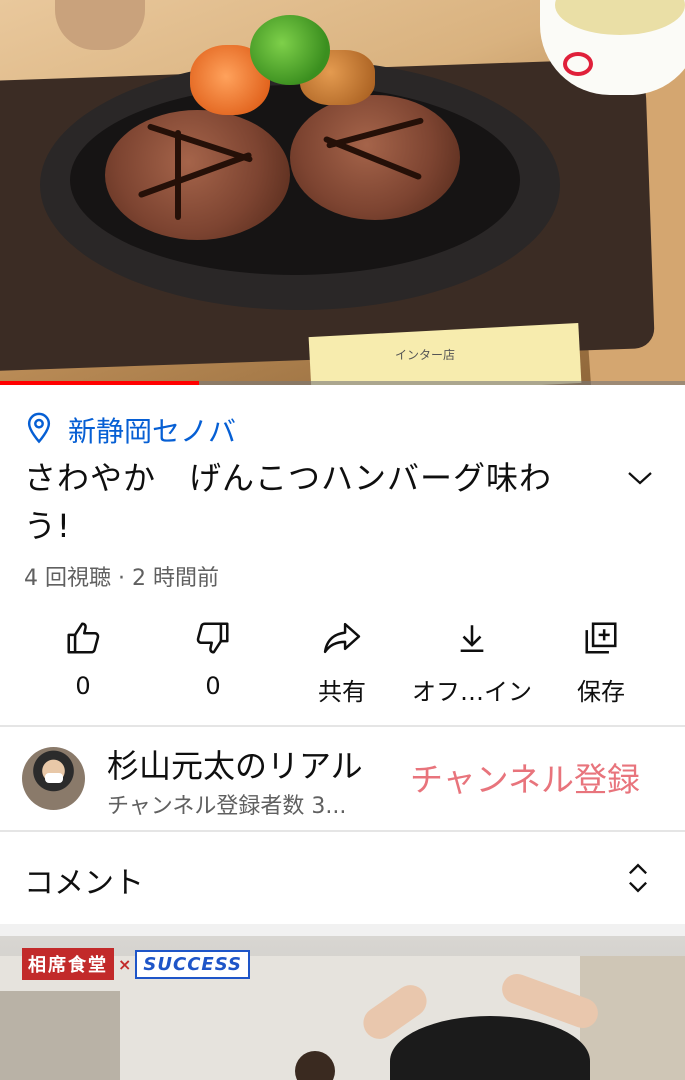 The image size is (685, 1080). What do you see at coordinates (192, 964) in the screenshot?
I see `badge-right: SUCCESS` at bounding box center [192, 964].